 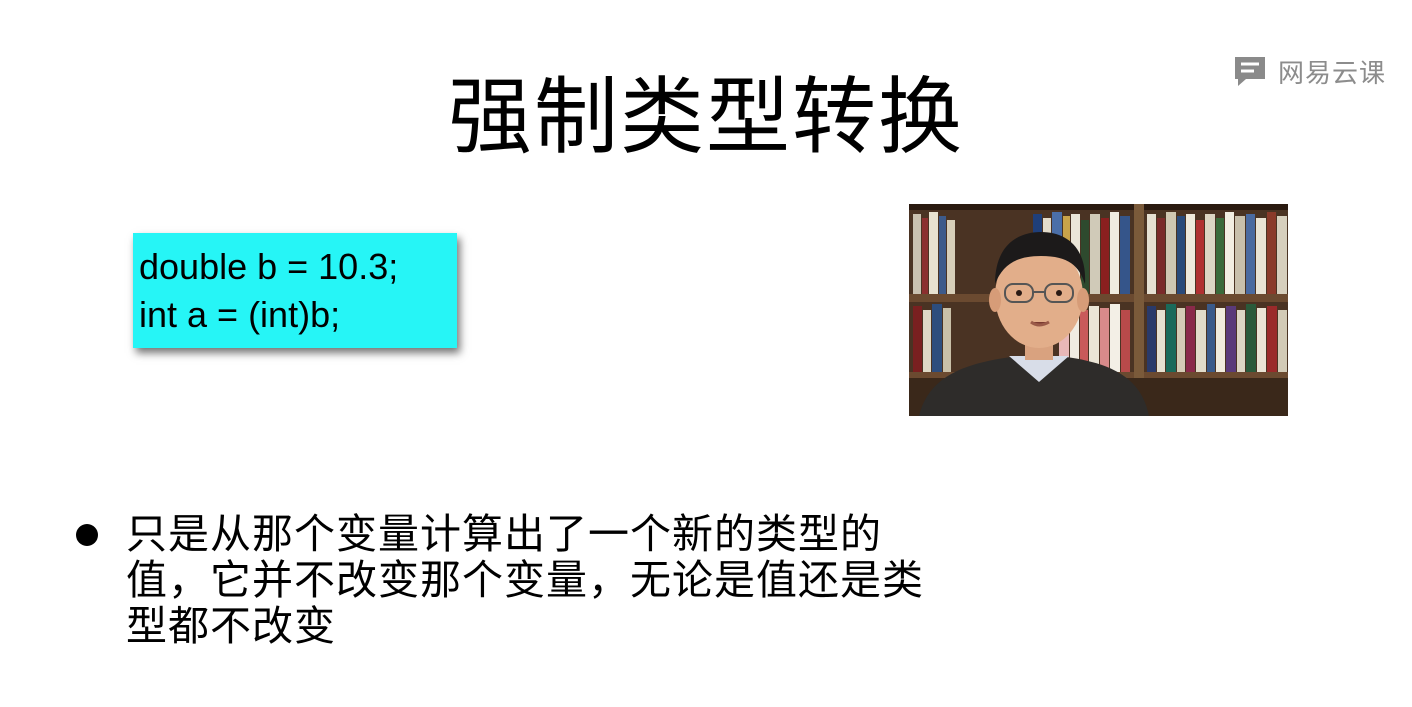 I want to click on lecturer-video, so click(x=1098, y=310).